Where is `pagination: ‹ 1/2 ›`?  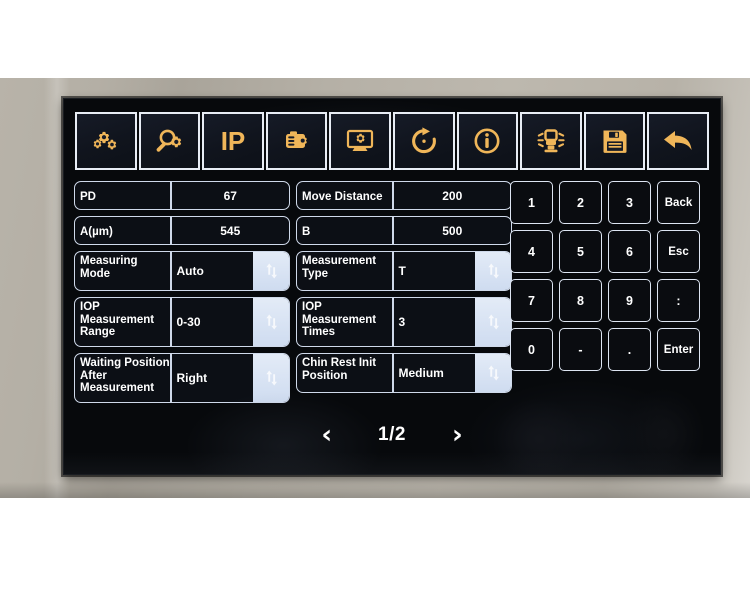
pagination: ‹ 1/2 › is located at coordinates (392, 435).